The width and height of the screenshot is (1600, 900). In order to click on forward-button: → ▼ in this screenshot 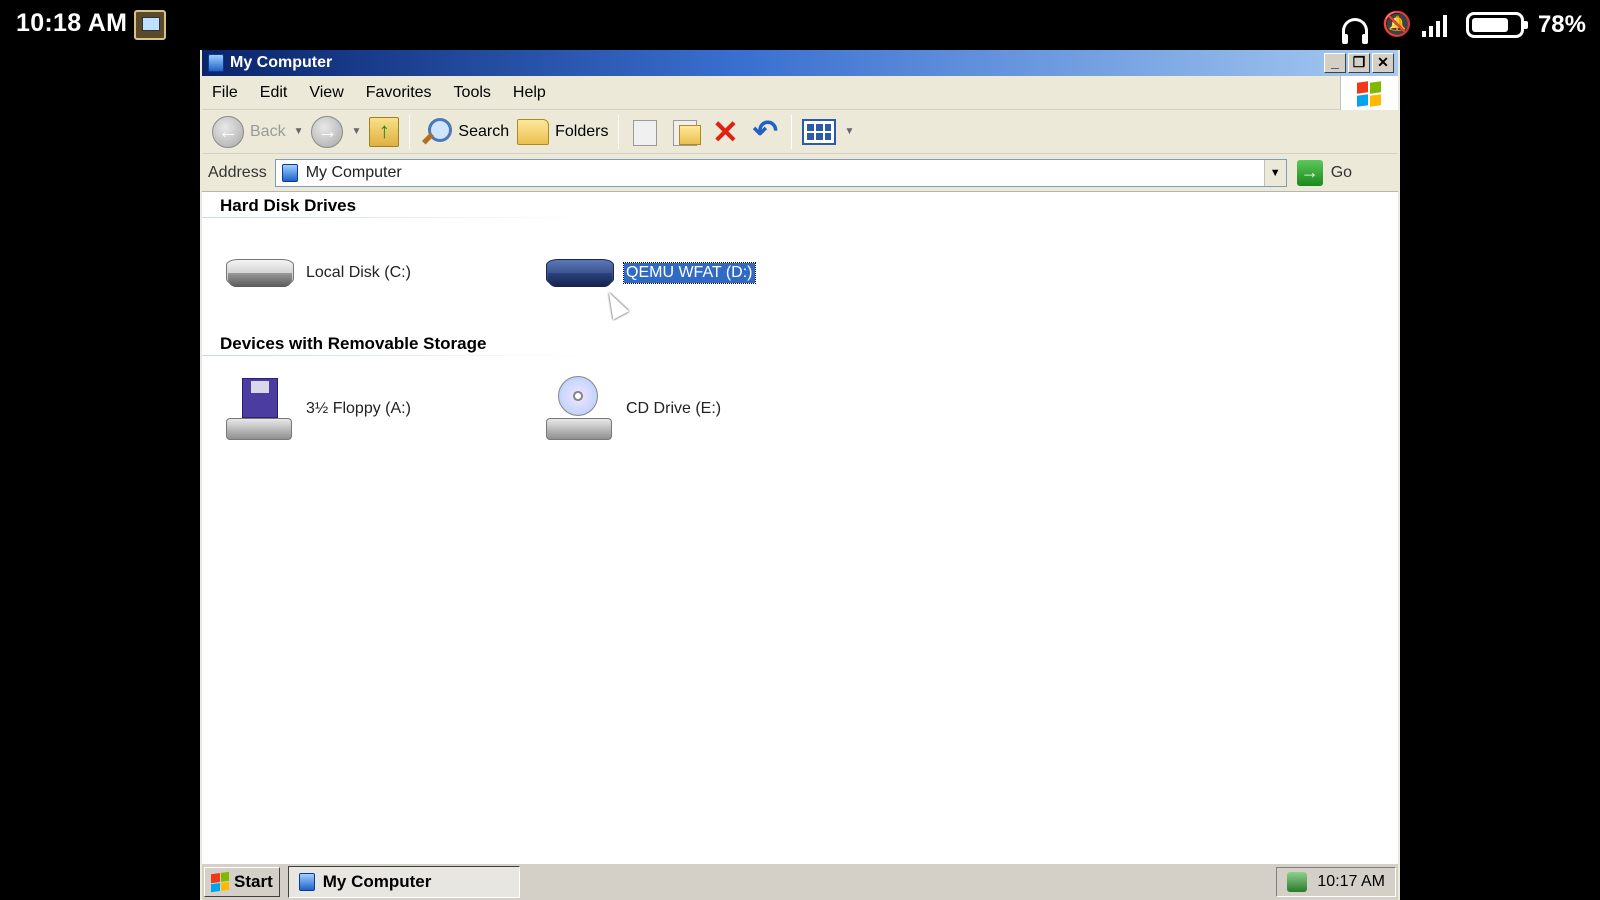, I will do `click(336, 132)`.